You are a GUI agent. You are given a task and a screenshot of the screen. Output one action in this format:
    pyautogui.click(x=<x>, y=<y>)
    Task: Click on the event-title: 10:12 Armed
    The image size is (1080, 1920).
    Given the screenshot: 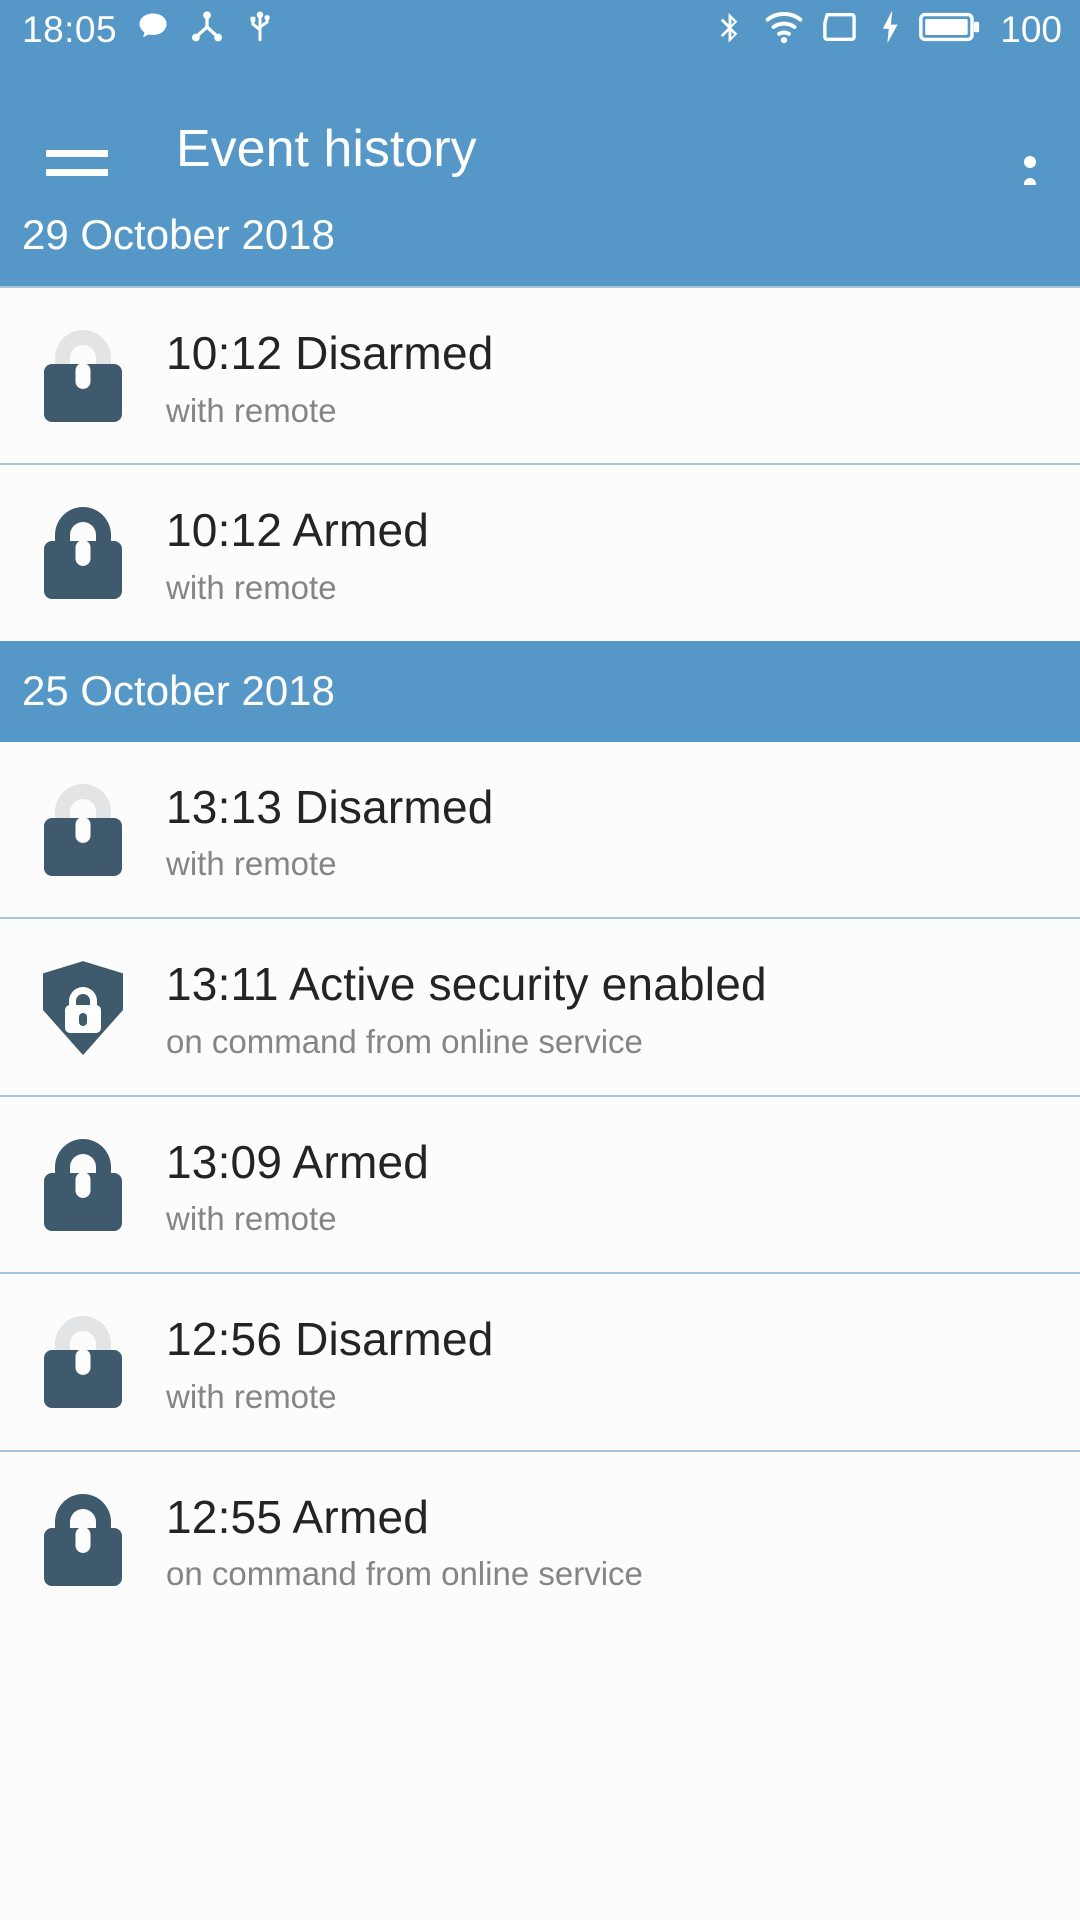 What is the action you would take?
    pyautogui.click(x=298, y=530)
    